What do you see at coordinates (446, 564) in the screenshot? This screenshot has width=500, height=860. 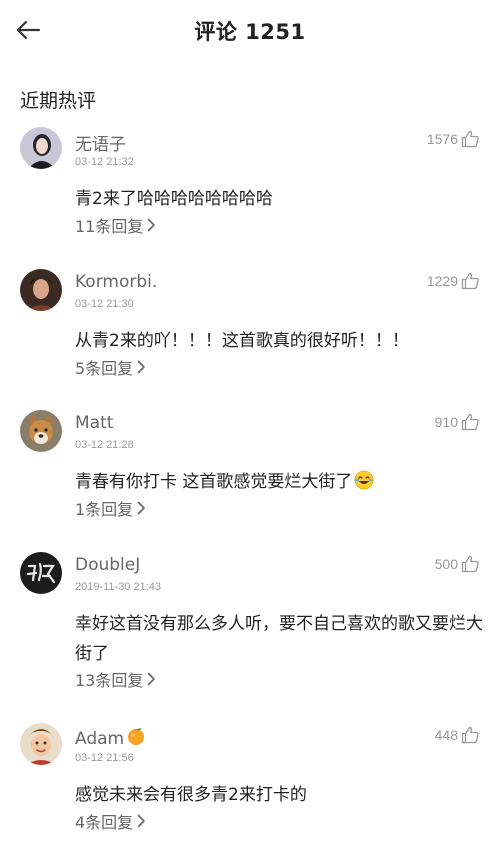 I see `like-count: 500` at bounding box center [446, 564].